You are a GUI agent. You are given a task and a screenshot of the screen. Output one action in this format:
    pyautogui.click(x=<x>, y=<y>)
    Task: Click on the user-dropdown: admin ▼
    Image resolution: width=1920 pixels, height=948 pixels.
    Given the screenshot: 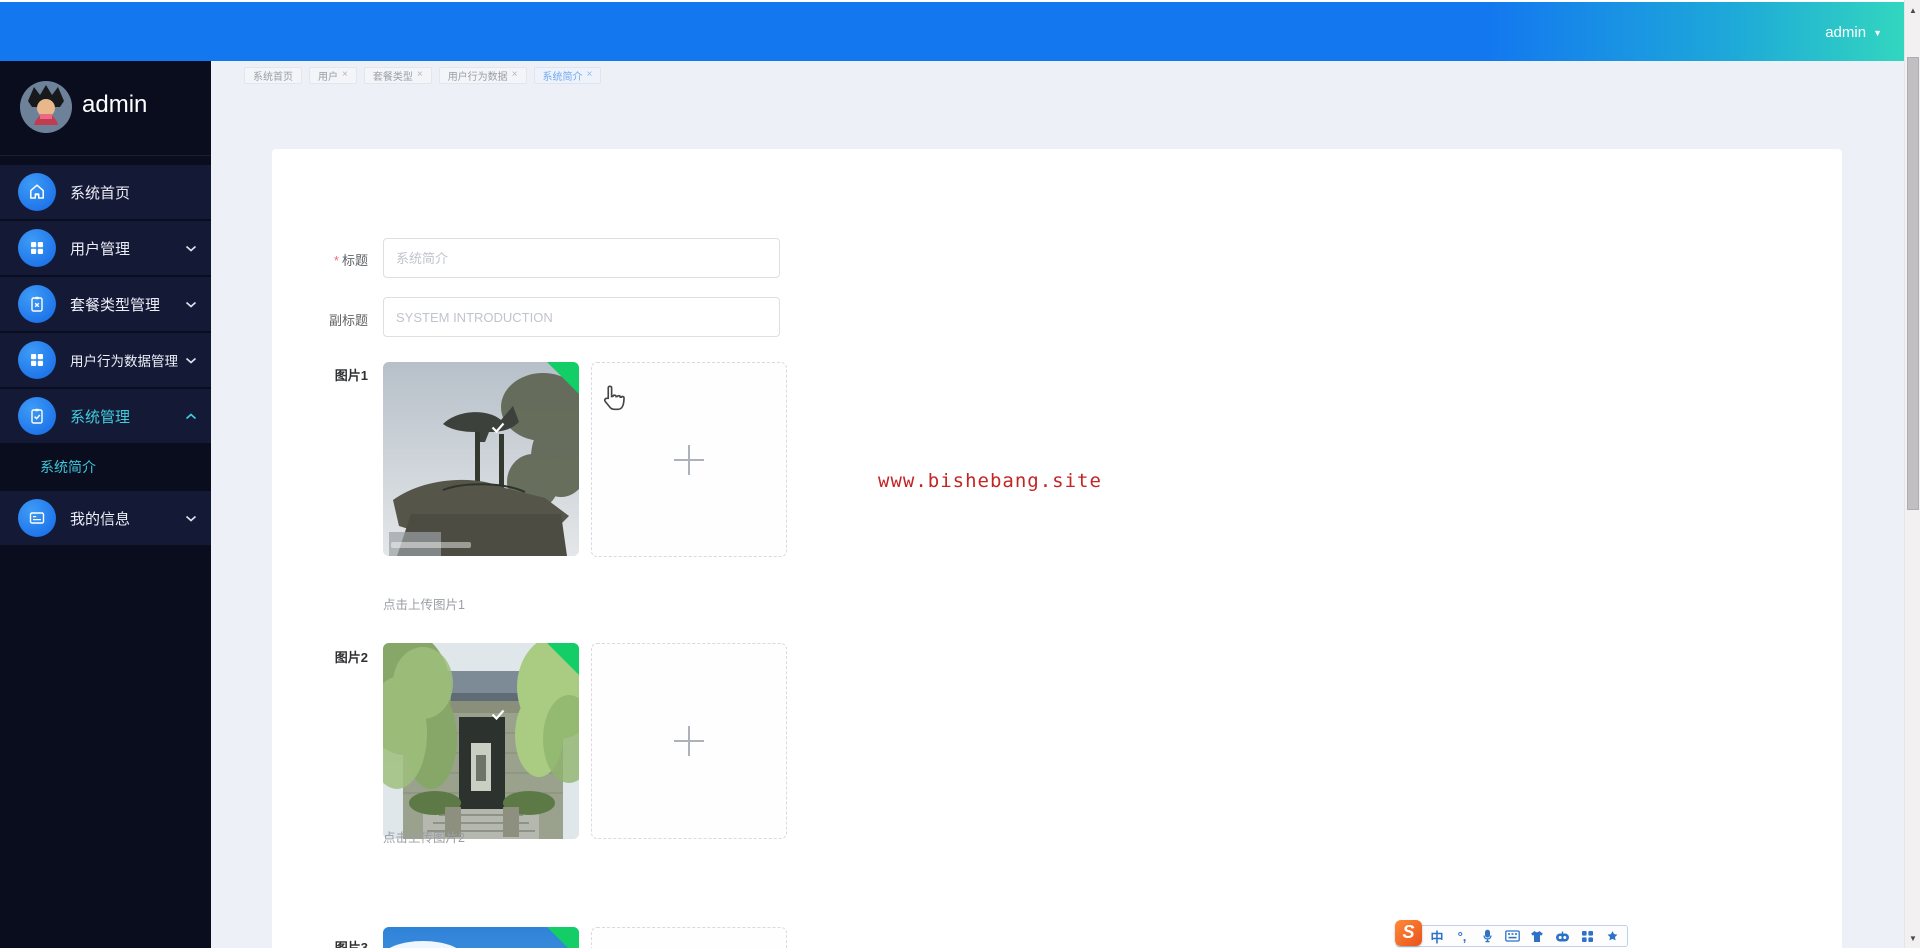 What is the action you would take?
    pyautogui.click(x=1853, y=32)
    